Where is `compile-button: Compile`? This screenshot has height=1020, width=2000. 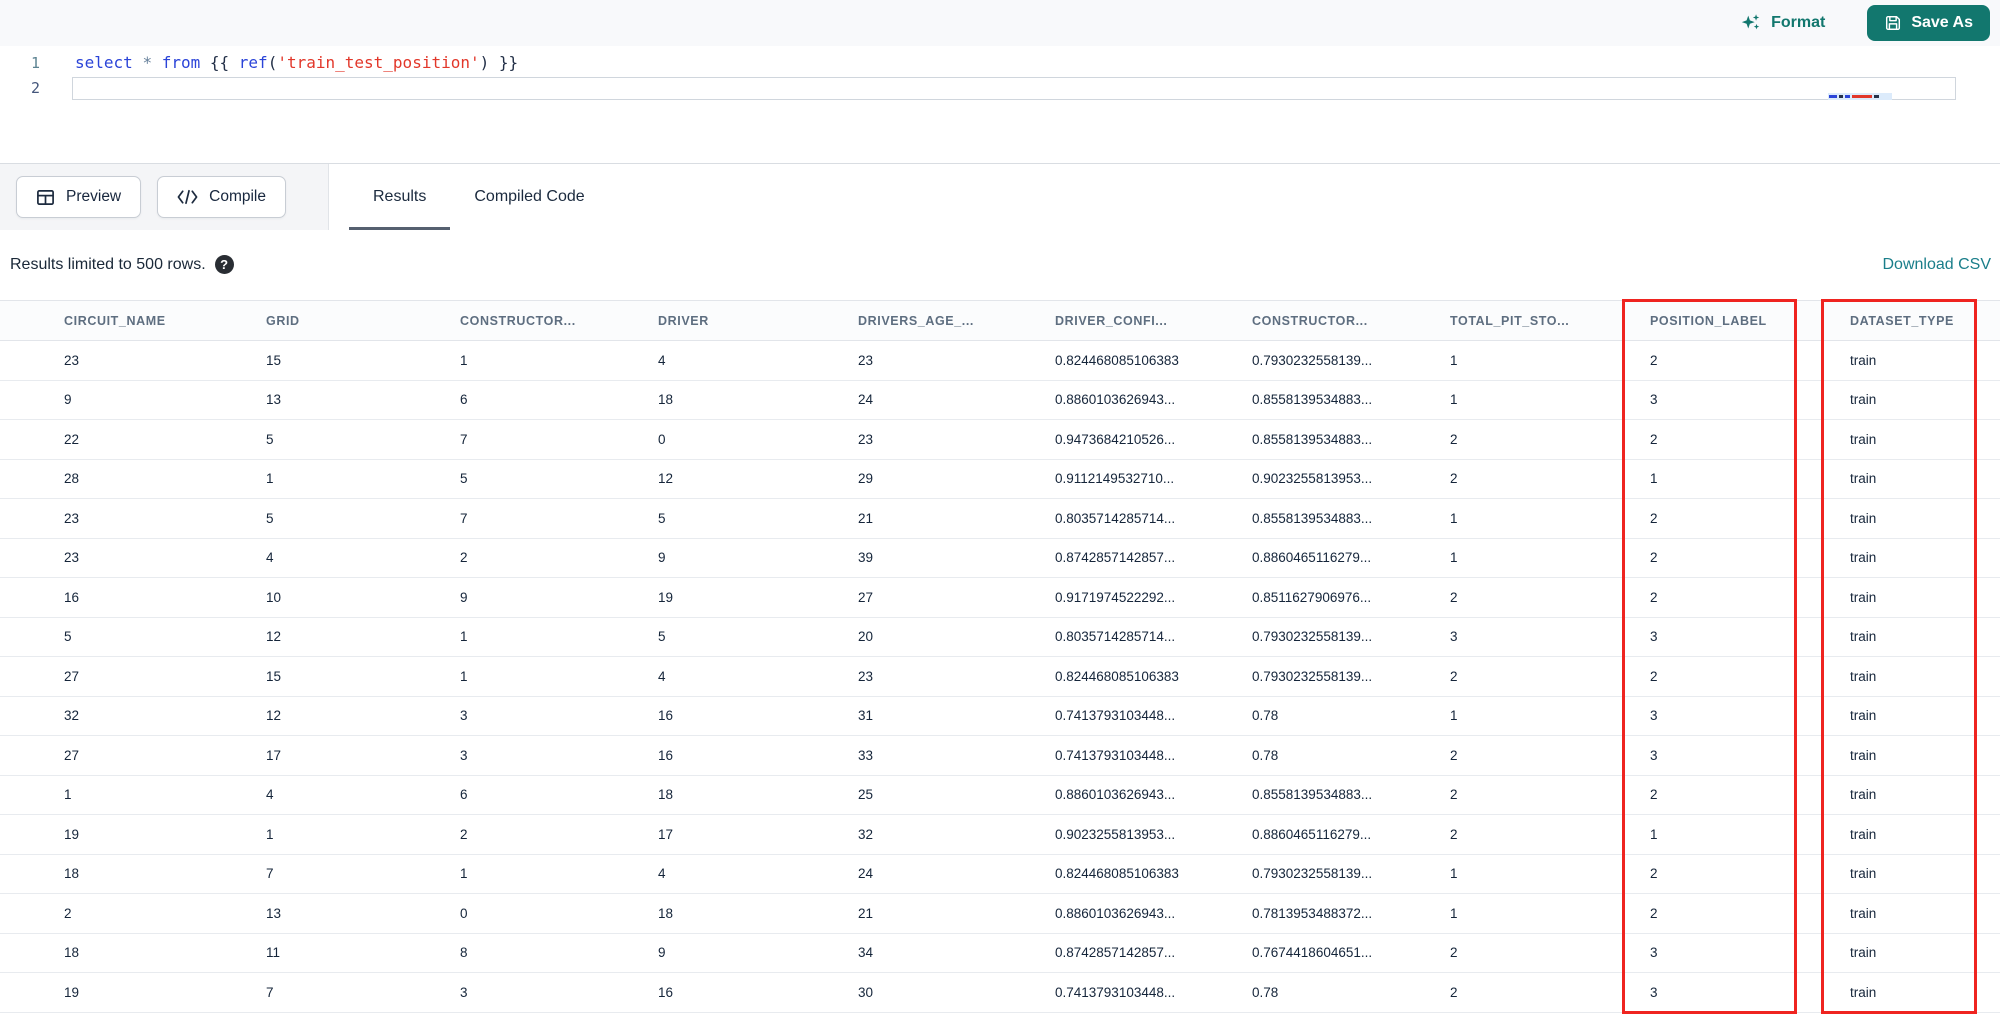
compile-button: Compile is located at coordinates (221, 197).